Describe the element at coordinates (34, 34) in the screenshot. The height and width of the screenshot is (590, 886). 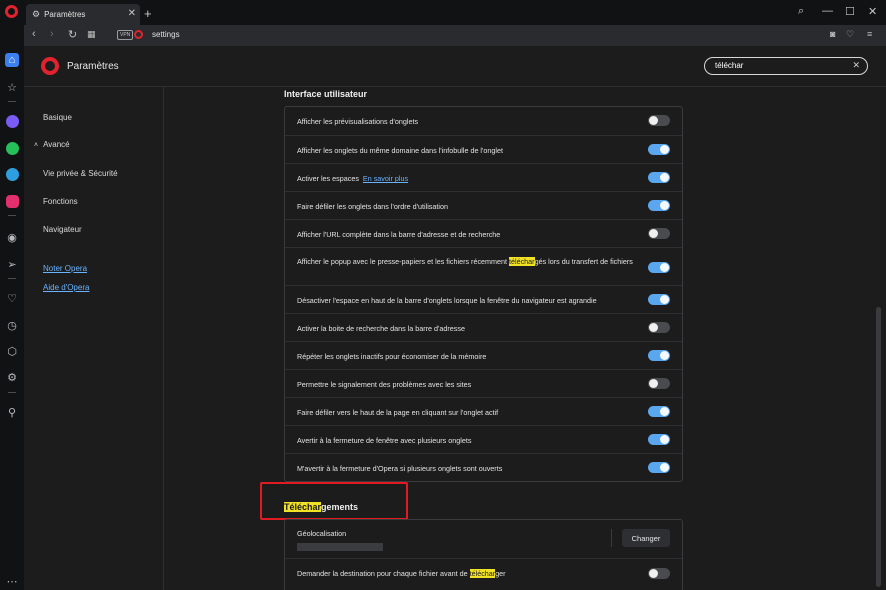
I see `back-icon: ‹` at that location.